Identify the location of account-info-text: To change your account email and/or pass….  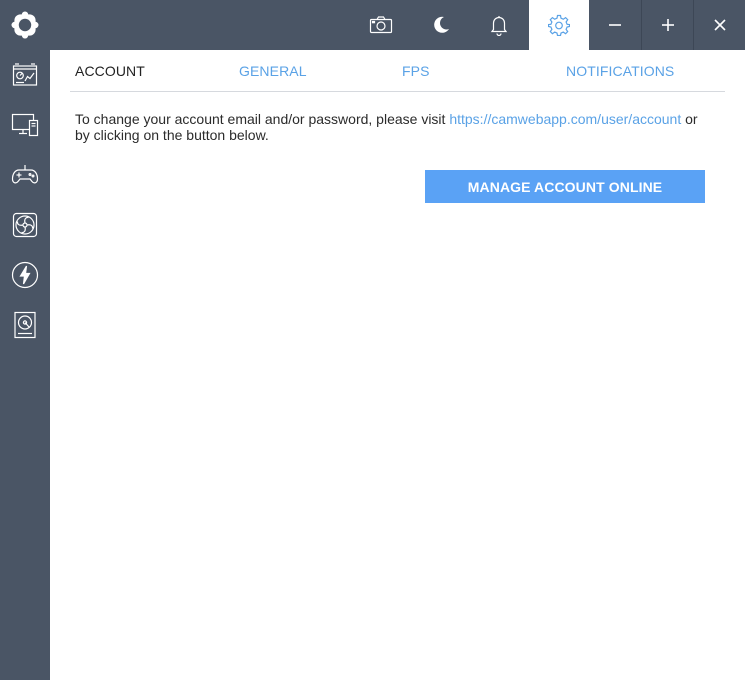
(395, 127).